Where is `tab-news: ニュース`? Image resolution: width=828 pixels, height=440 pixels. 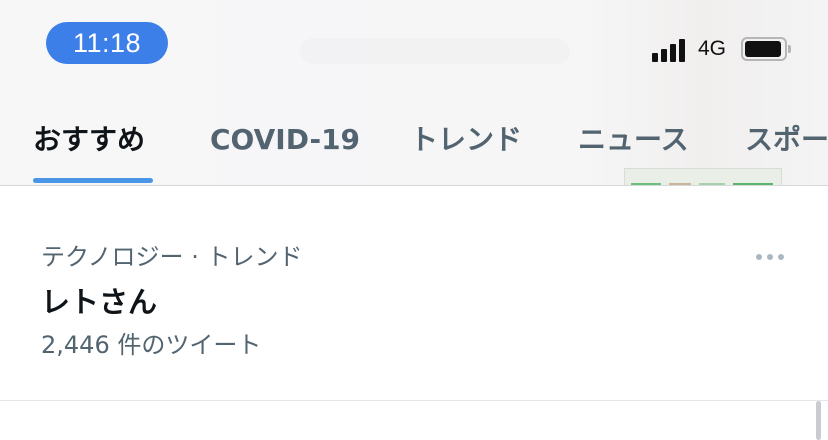 tab-news: ニュース is located at coordinates (633, 140).